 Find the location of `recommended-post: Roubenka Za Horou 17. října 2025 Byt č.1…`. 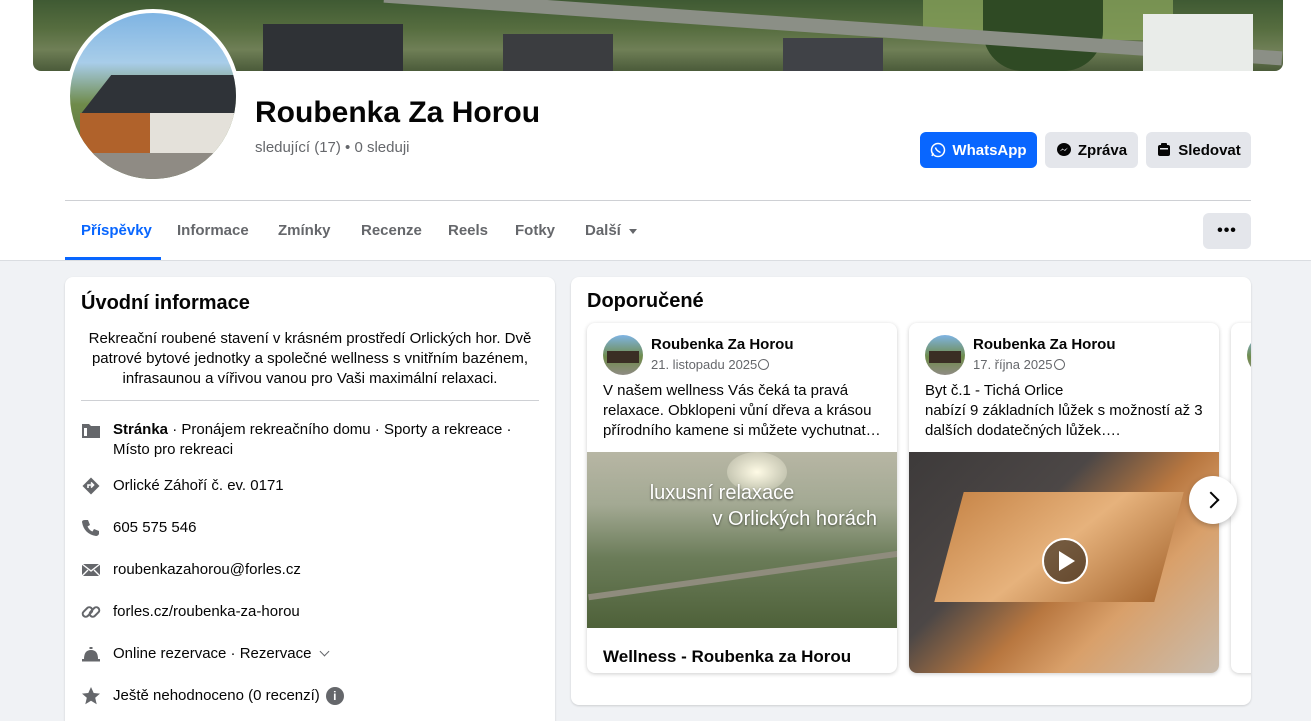

recommended-post: Roubenka Za Horou 17. října 2025 Byt č.1… is located at coordinates (1064, 498).